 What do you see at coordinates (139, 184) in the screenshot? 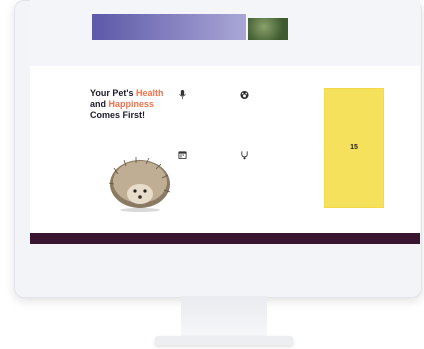
I see `hedgehog-image` at bounding box center [139, 184].